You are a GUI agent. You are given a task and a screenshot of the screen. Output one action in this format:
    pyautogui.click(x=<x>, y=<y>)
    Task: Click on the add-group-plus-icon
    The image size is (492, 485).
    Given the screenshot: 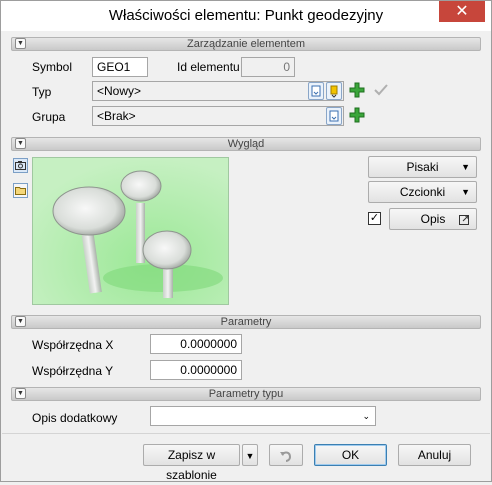 What is the action you would take?
    pyautogui.click(x=357, y=115)
    